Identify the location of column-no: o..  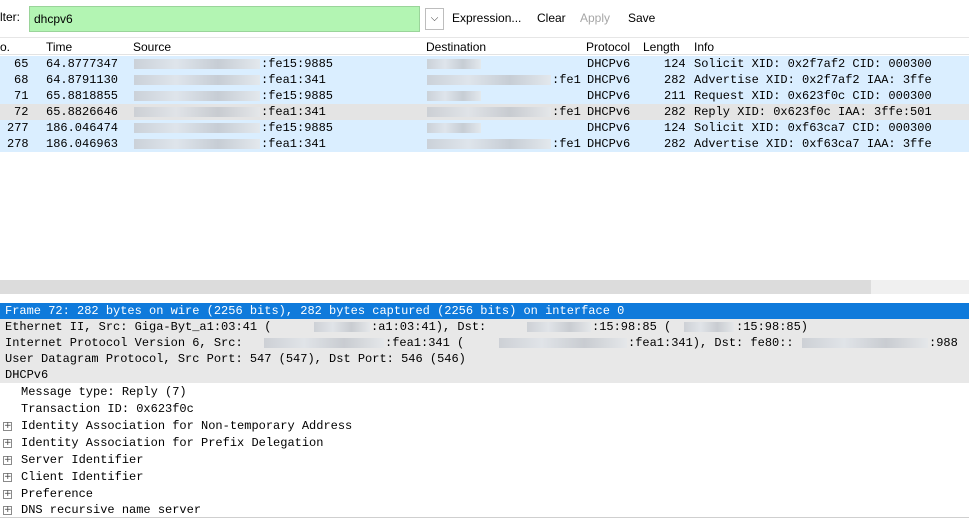
(5, 47).